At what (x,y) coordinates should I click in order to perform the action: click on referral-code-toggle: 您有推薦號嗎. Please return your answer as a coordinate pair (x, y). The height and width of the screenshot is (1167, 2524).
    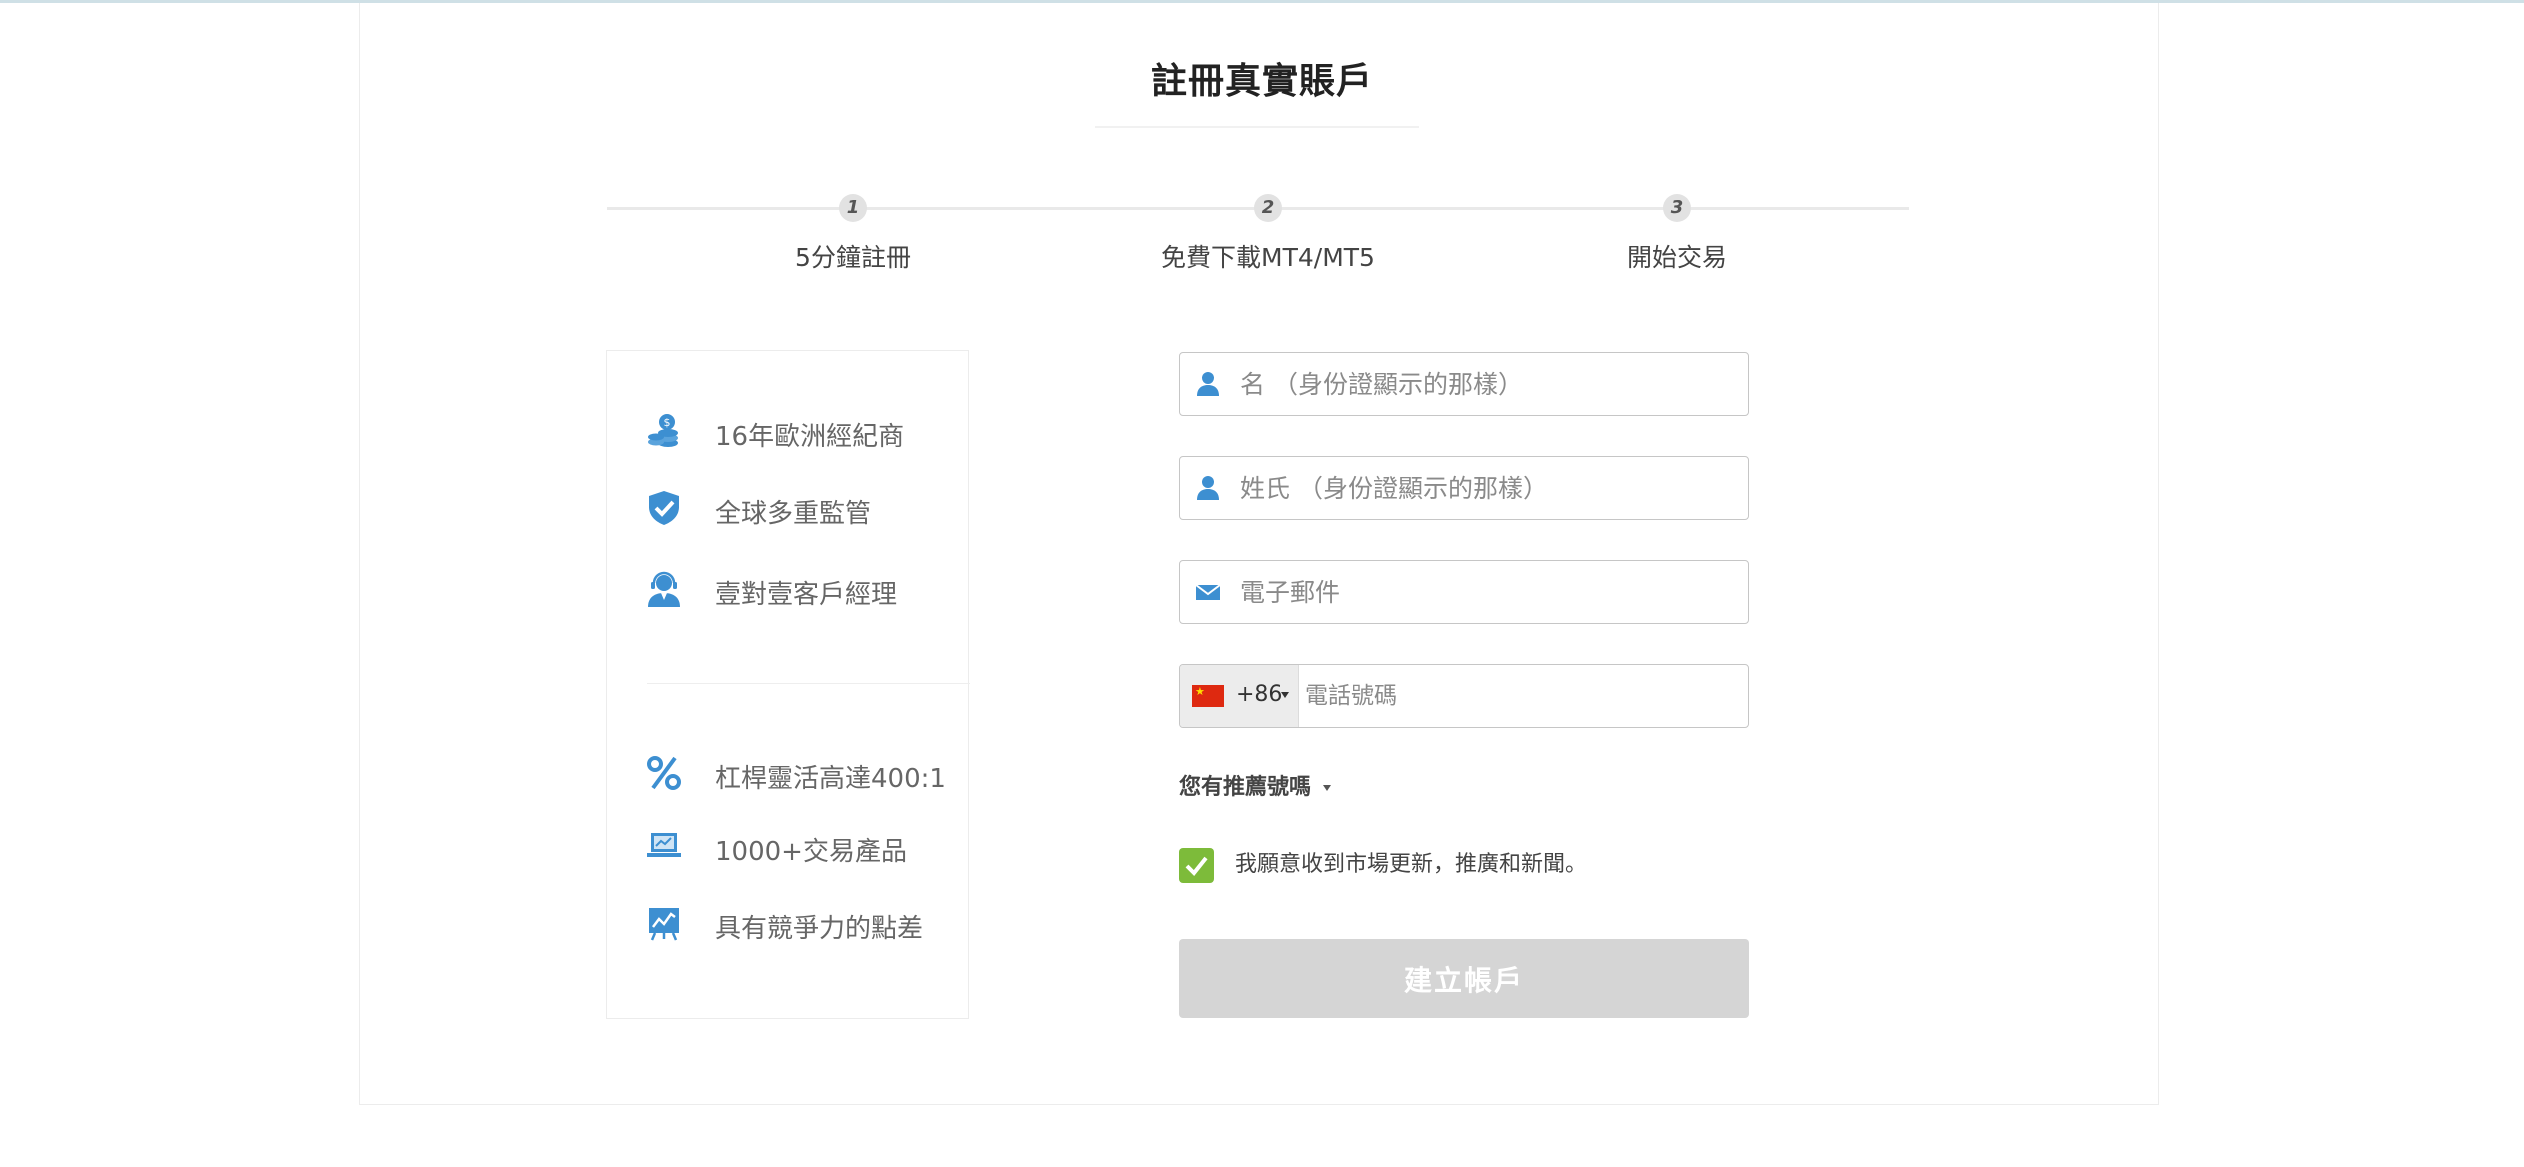
    Looking at the image, I should click on (1255, 785).